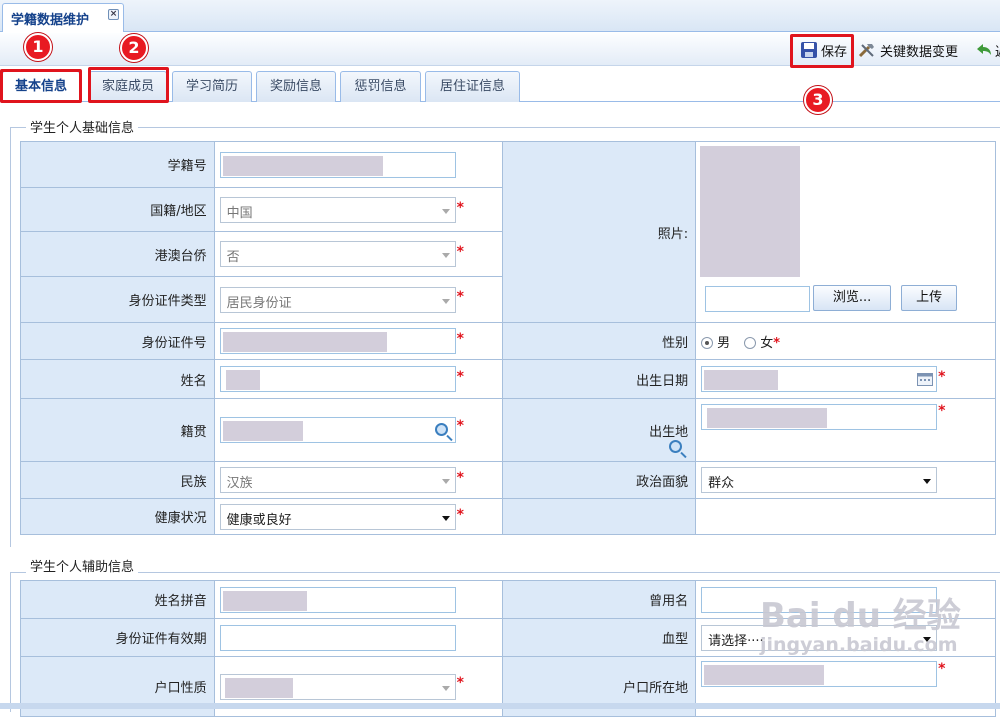 This screenshot has width=1000, height=717. What do you see at coordinates (767, 343) in the screenshot?
I see `gender-female-label: 女` at bounding box center [767, 343].